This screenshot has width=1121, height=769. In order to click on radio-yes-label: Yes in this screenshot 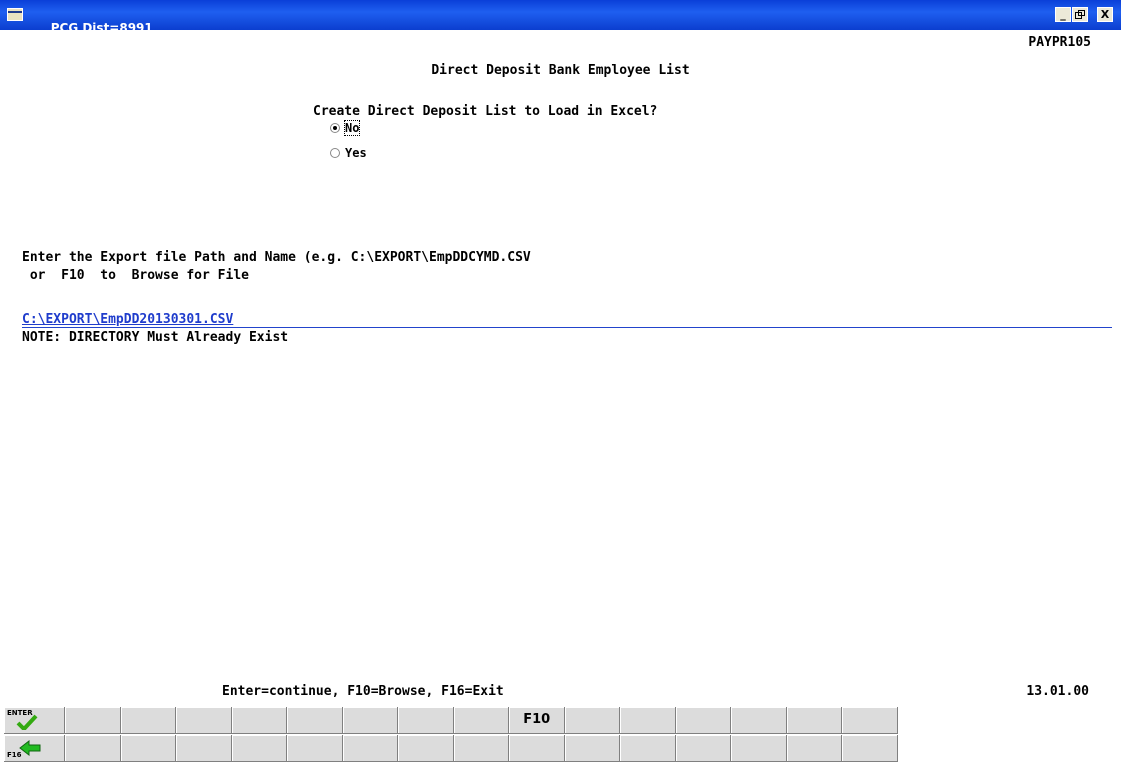, I will do `click(356, 153)`.